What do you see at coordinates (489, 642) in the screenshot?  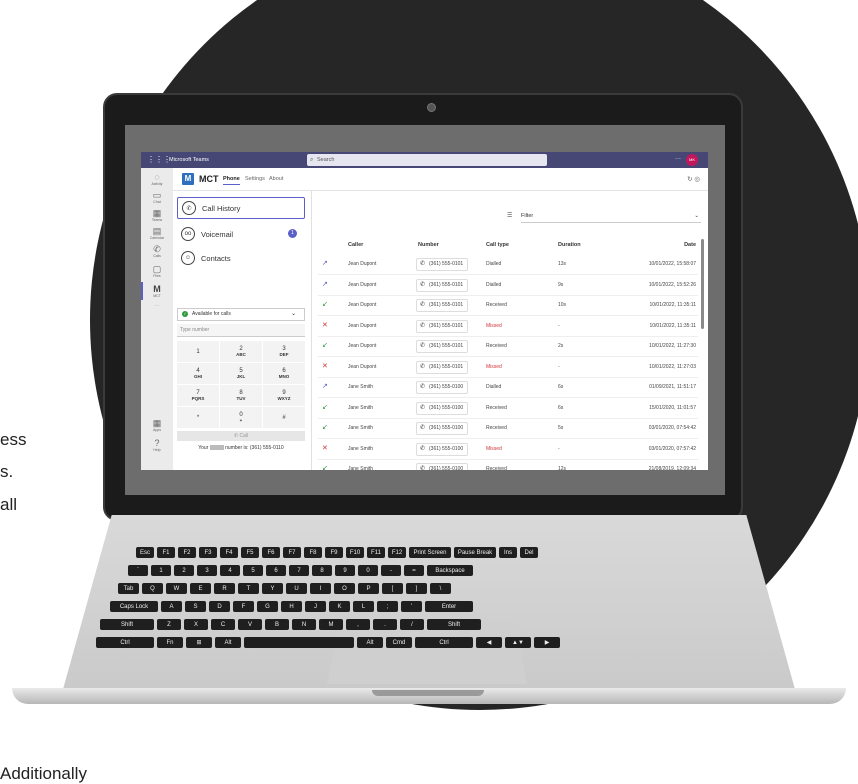 I see `keyboard-key: ◀` at bounding box center [489, 642].